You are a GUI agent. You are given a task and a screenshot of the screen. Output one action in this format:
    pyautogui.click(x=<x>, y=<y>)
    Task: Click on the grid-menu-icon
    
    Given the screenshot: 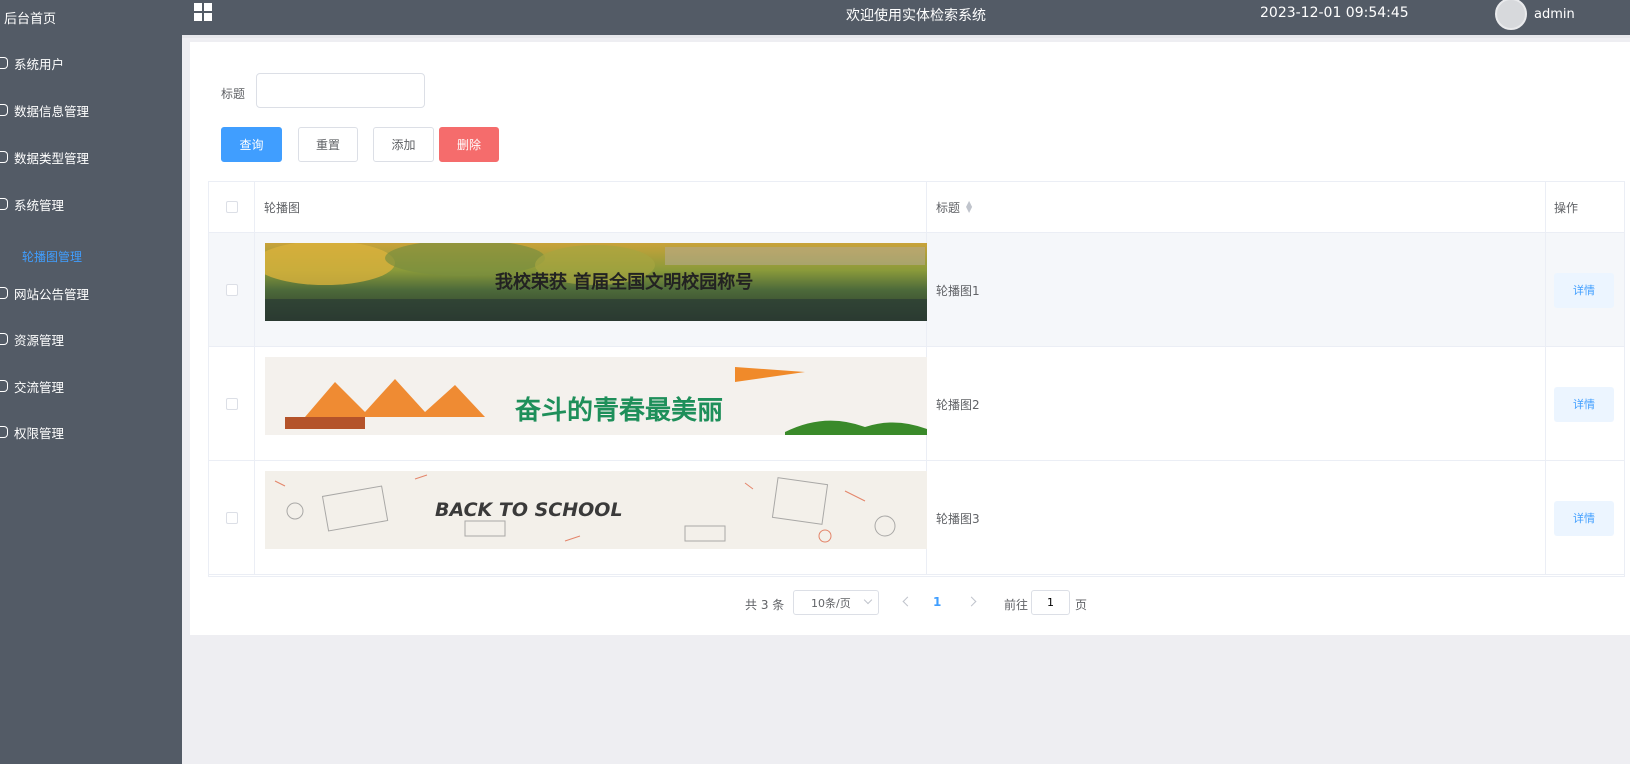 What is the action you would take?
    pyautogui.click(x=203, y=12)
    